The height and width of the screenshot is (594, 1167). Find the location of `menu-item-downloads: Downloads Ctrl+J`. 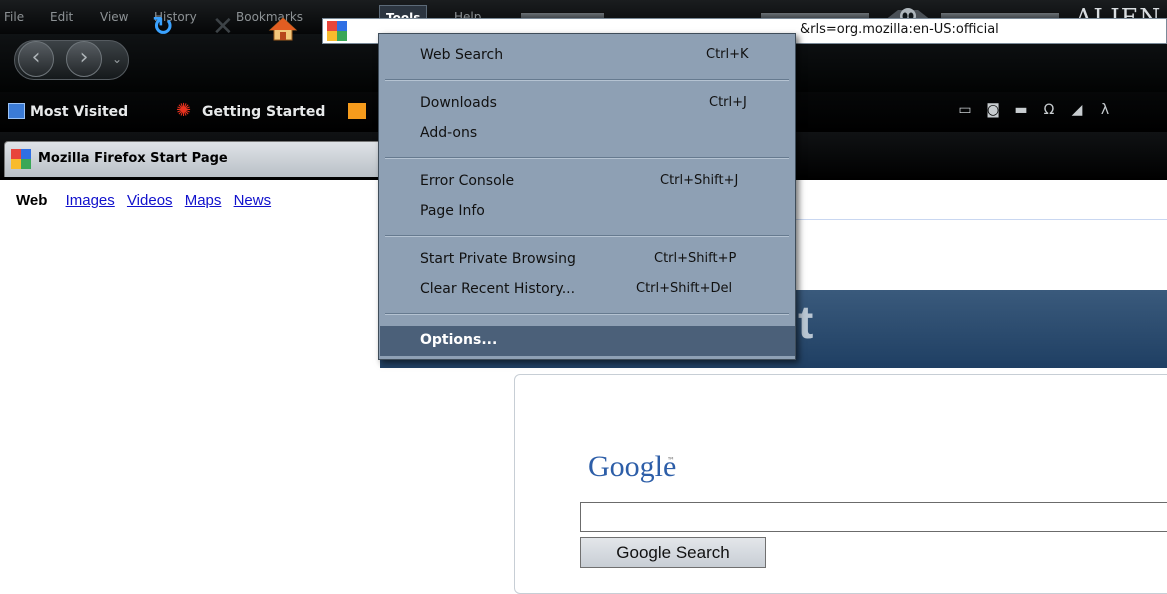

menu-item-downloads: Downloads Ctrl+J is located at coordinates (587, 104).